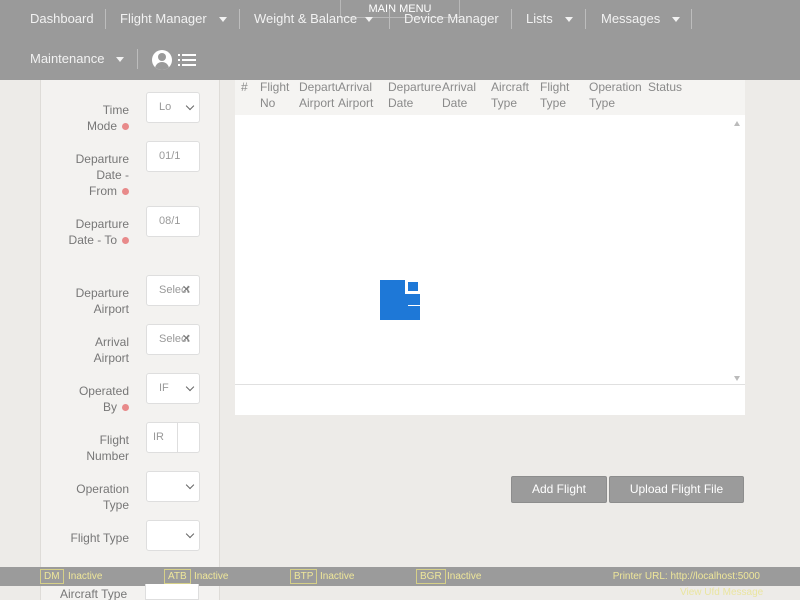  What do you see at coordinates (337, 576) in the screenshot?
I see `device-status-btp: Inactive` at bounding box center [337, 576].